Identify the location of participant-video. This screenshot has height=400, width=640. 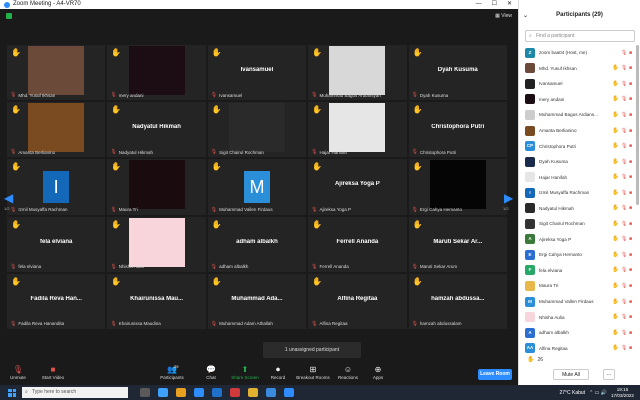
(156, 242).